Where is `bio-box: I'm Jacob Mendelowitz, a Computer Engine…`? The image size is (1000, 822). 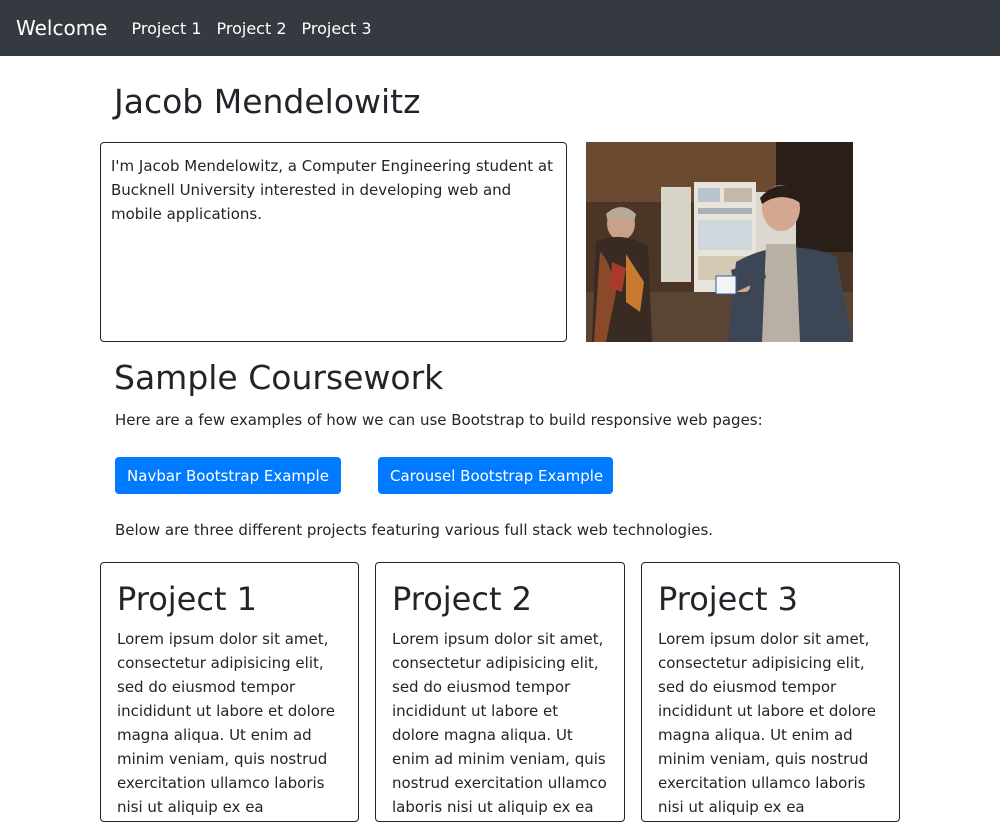 bio-box: I'm Jacob Mendelowitz, a Computer Engine… is located at coordinates (333, 242).